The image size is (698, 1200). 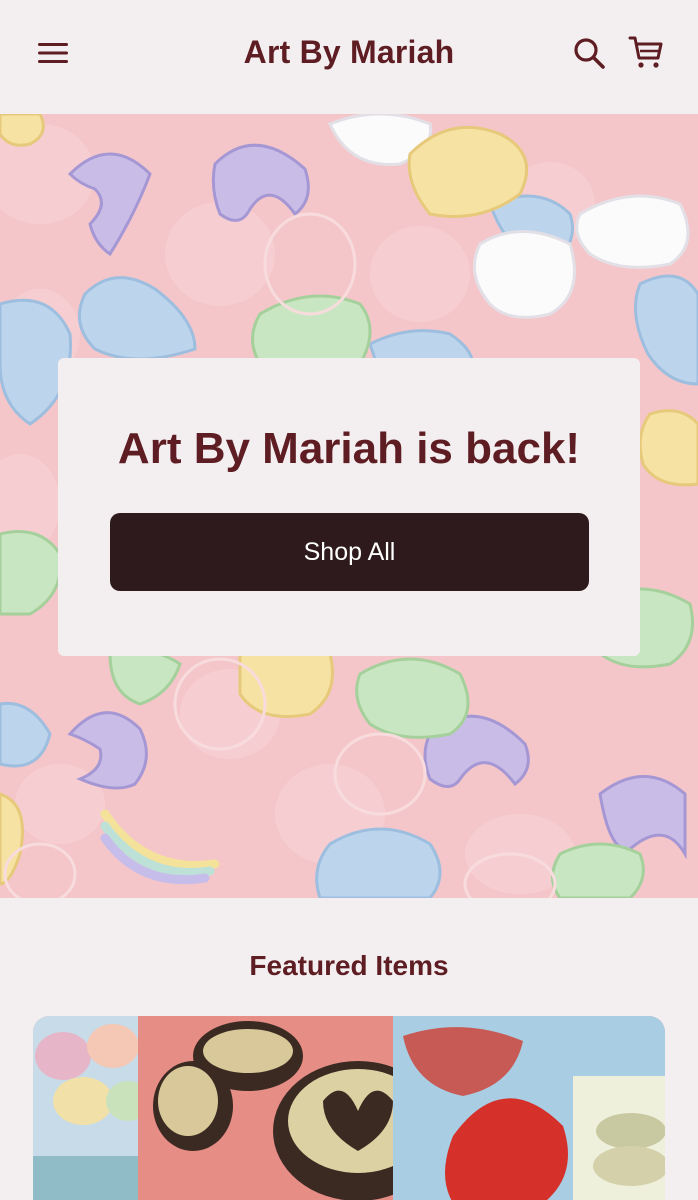 I want to click on search-icon, so click(x=589, y=53).